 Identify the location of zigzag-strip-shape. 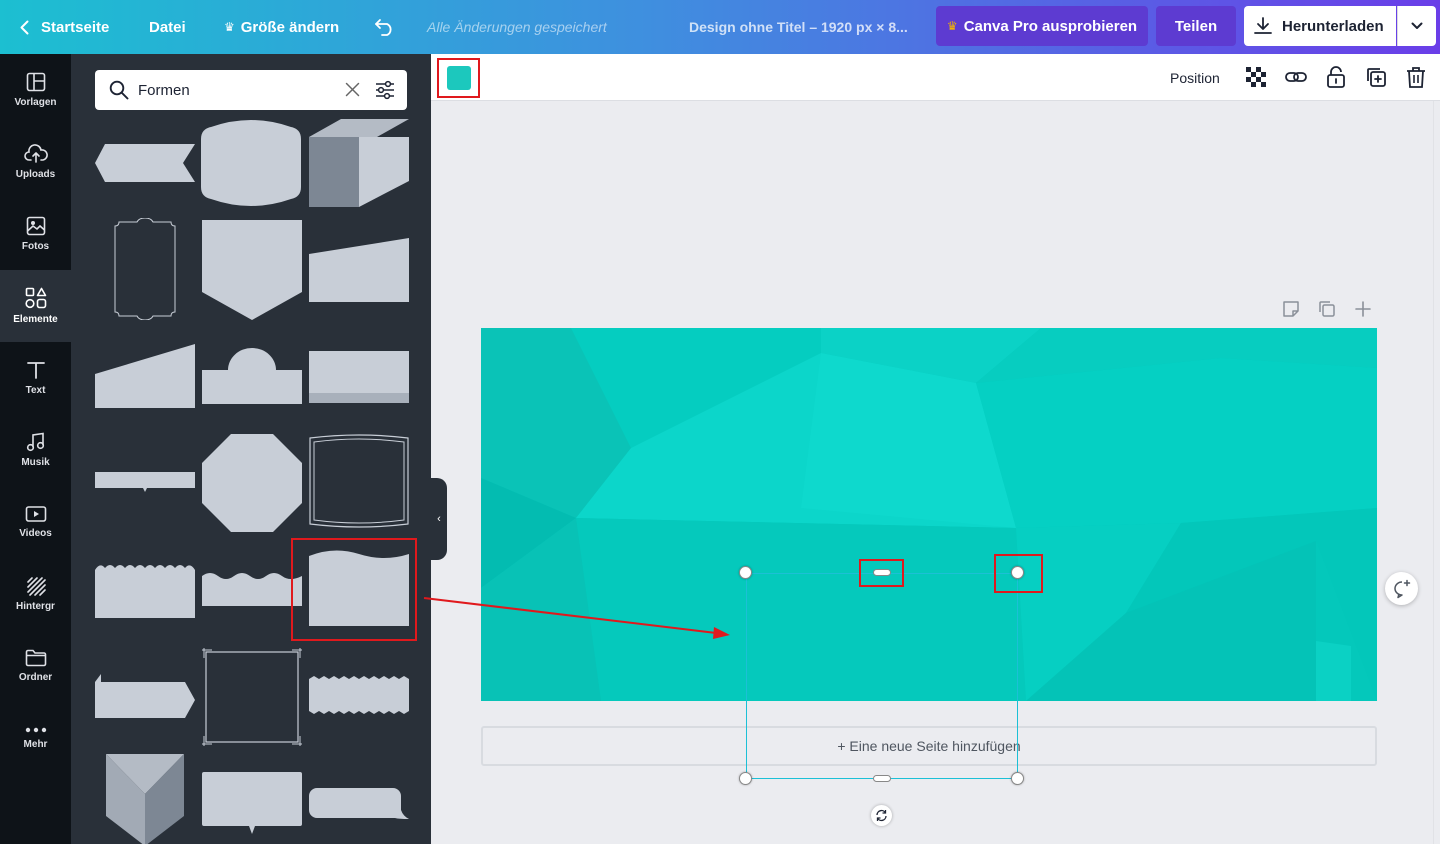
(359, 695).